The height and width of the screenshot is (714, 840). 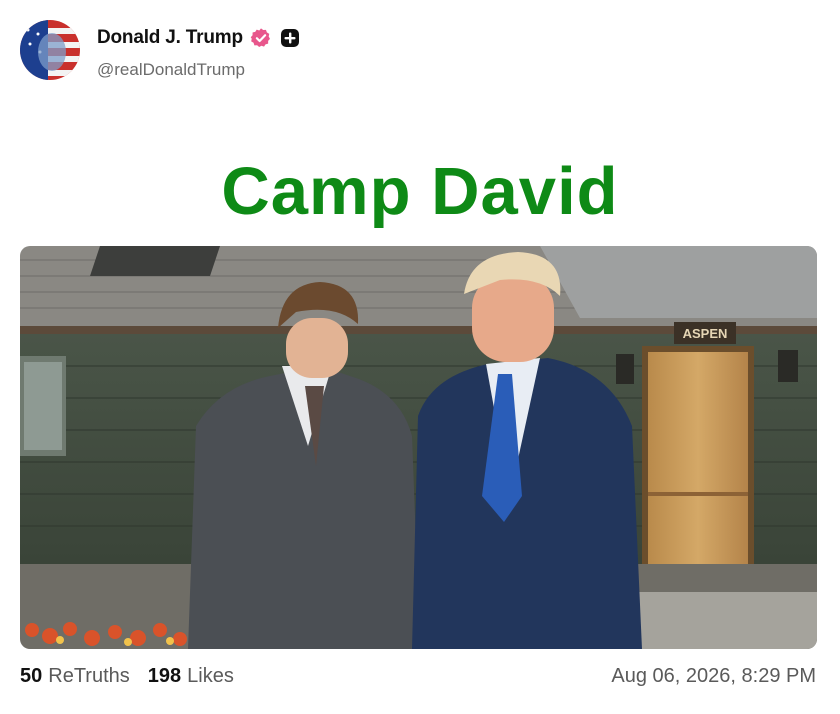 I want to click on likes-stat: 198 Likes, so click(x=191, y=676).